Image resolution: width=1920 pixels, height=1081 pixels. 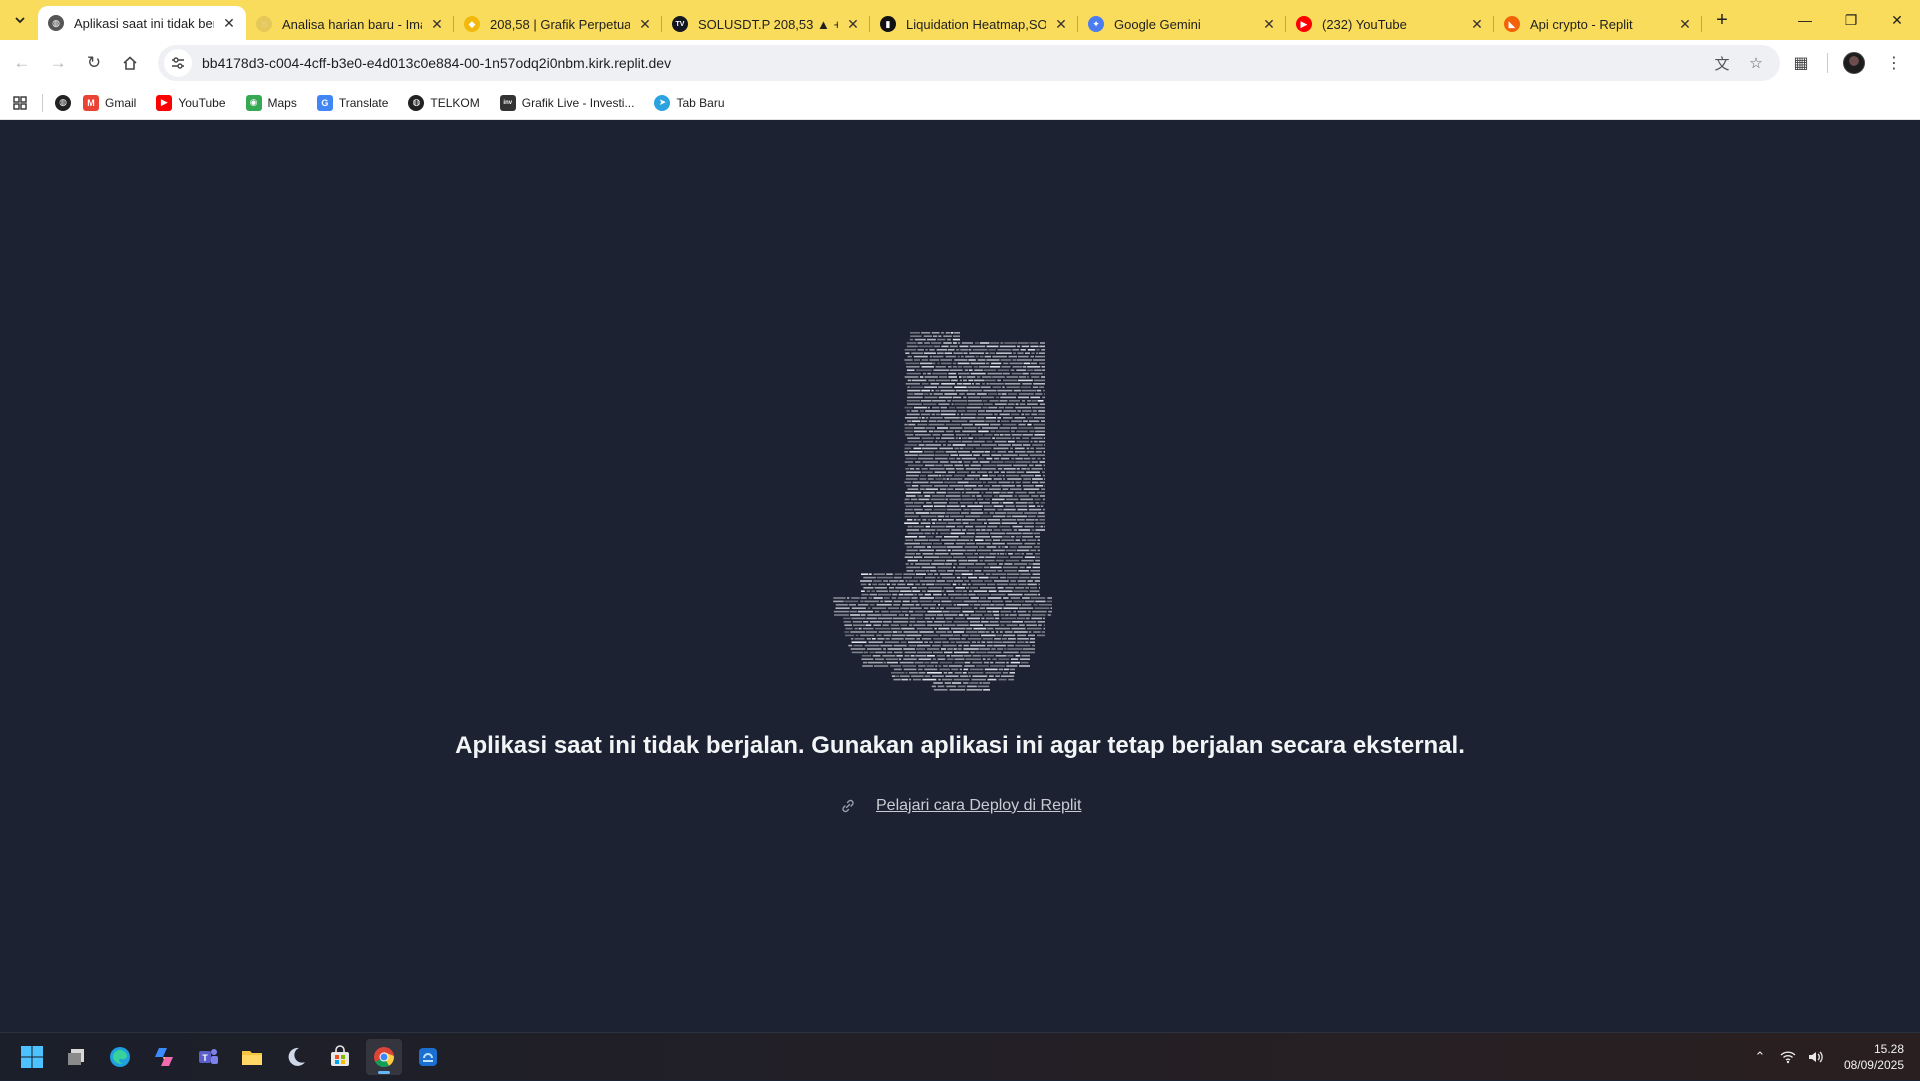 I want to click on start-button, so click(x=32, y=1057).